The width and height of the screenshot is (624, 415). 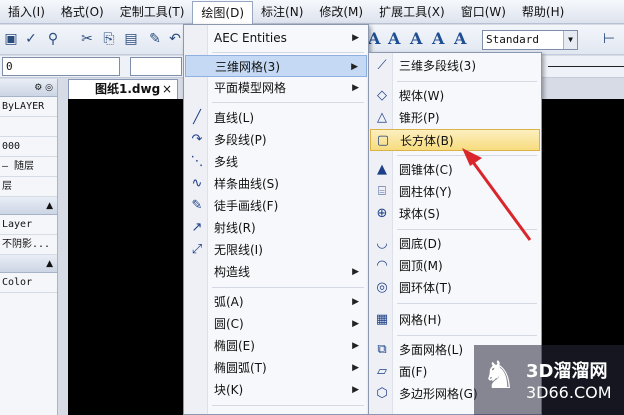 I want to click on watermark-site: 3D66.COM, so click(x=569, y=392).